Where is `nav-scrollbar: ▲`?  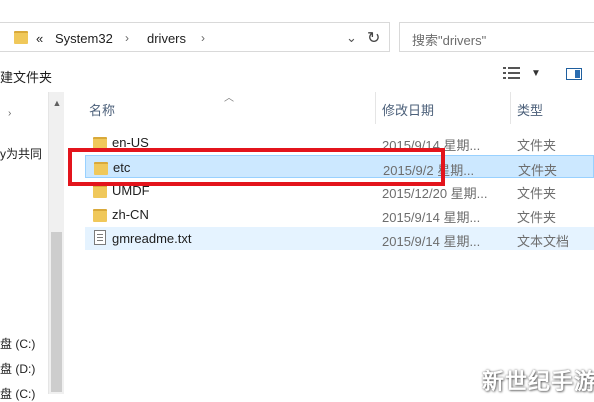 nav-scrollbar: ▲ is located at coordinates (56, 243).